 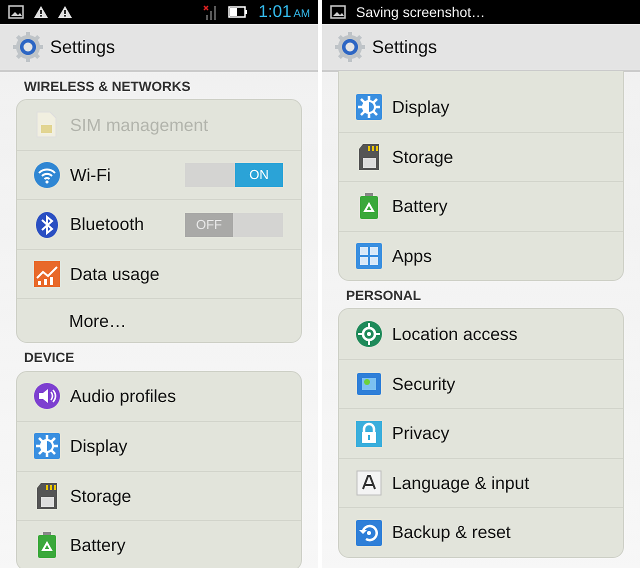 I want to click on battery-icon, so click(x=238, y=12).